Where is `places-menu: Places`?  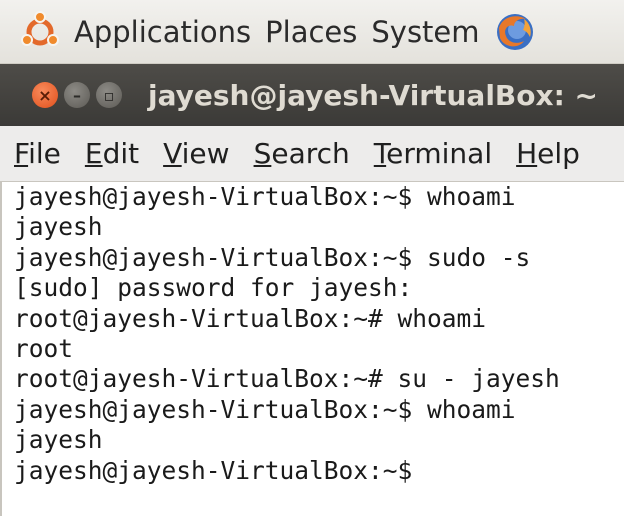 places-menu: Places is located at coordinates (311, 32).